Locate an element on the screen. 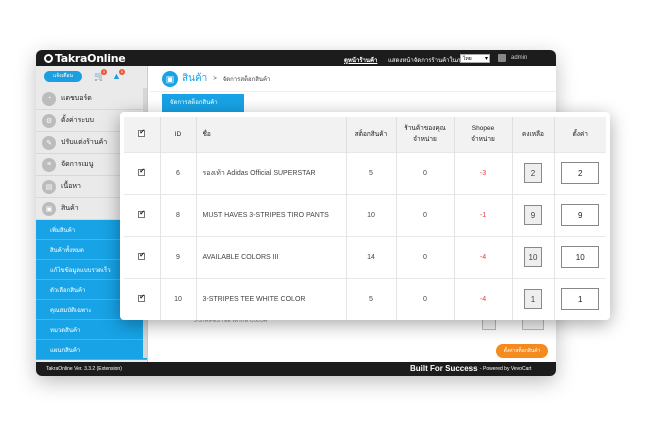  sidebar-item-label: ตั้งค่าระบบ is located at coordinates (77, 120).